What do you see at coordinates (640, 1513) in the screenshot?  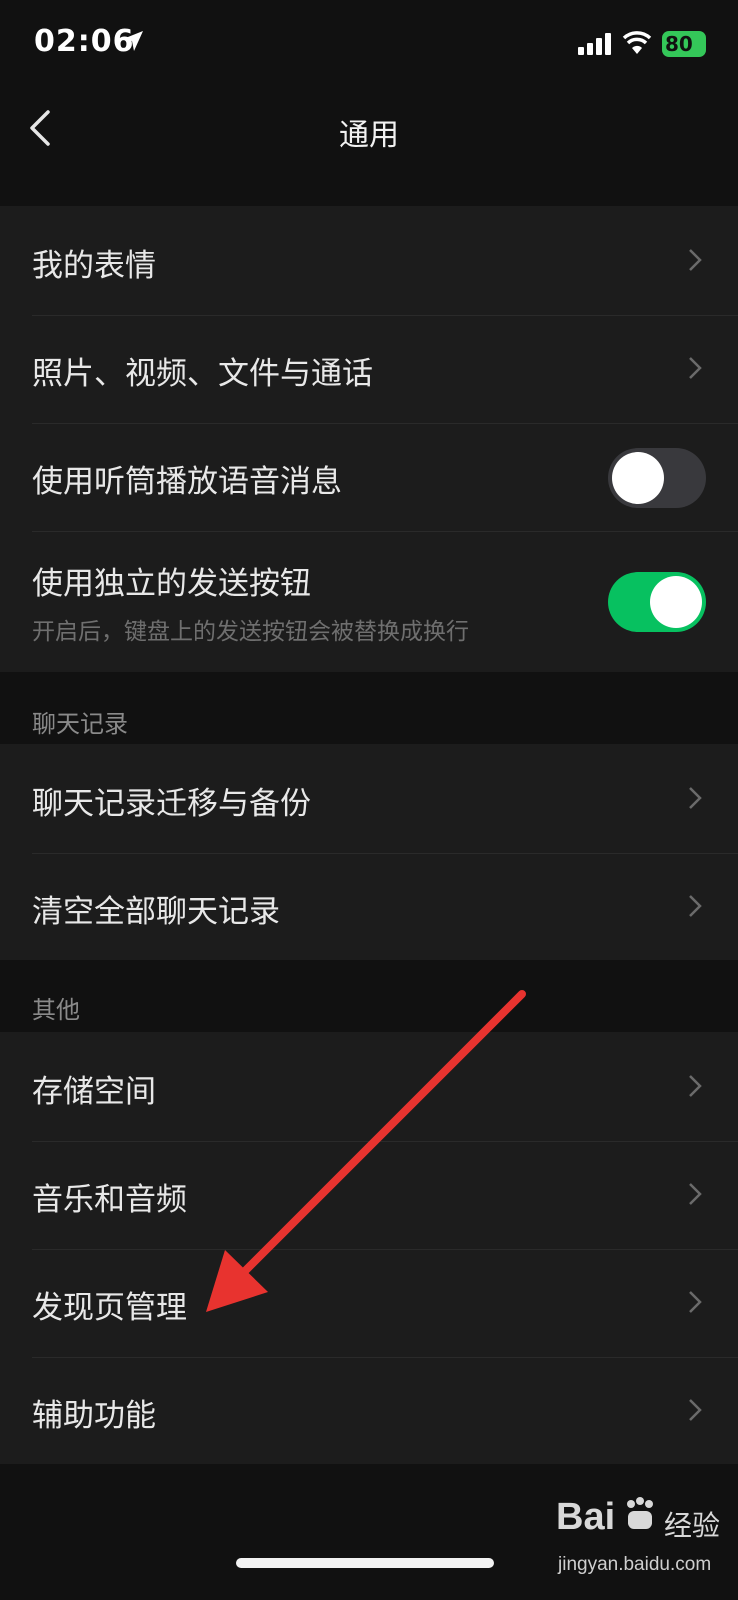 I see `paw-logo-icon` at bounding box center [640, 1513].